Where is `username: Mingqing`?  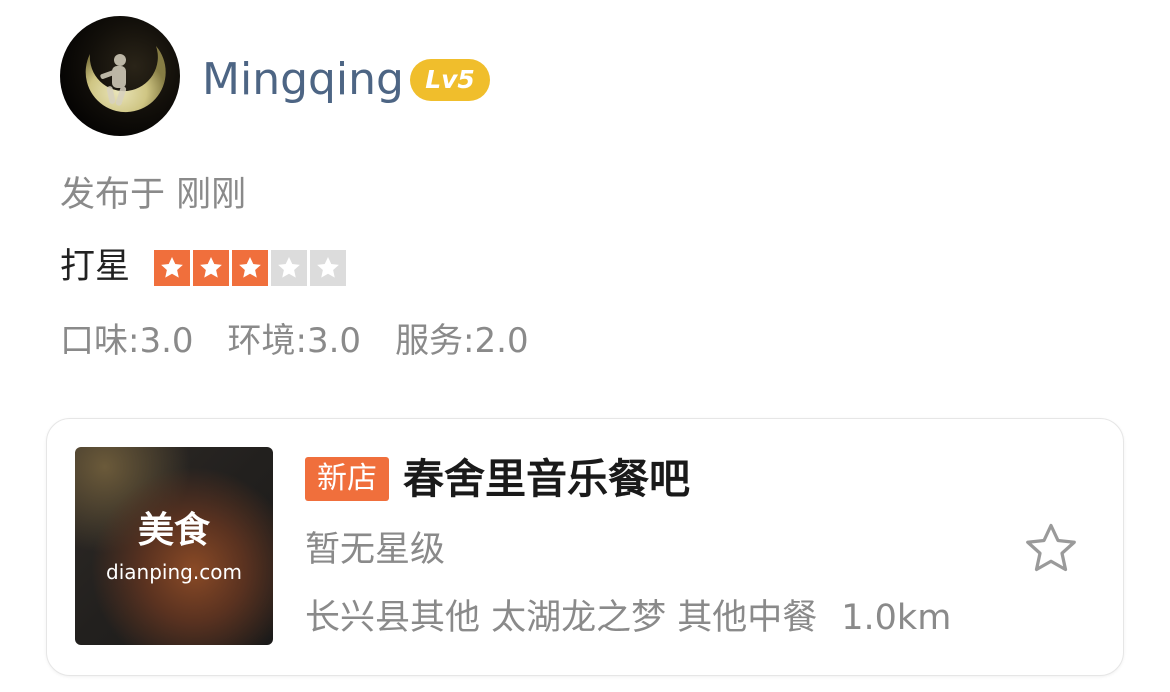 username: Mingqing is located at coordinates (303, 80).